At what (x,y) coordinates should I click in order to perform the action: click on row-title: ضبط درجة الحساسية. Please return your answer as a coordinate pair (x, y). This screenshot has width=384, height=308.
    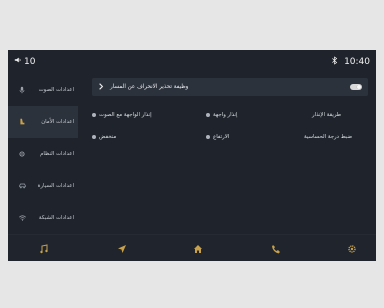
    Looking at the image, I should click on (328, 137).